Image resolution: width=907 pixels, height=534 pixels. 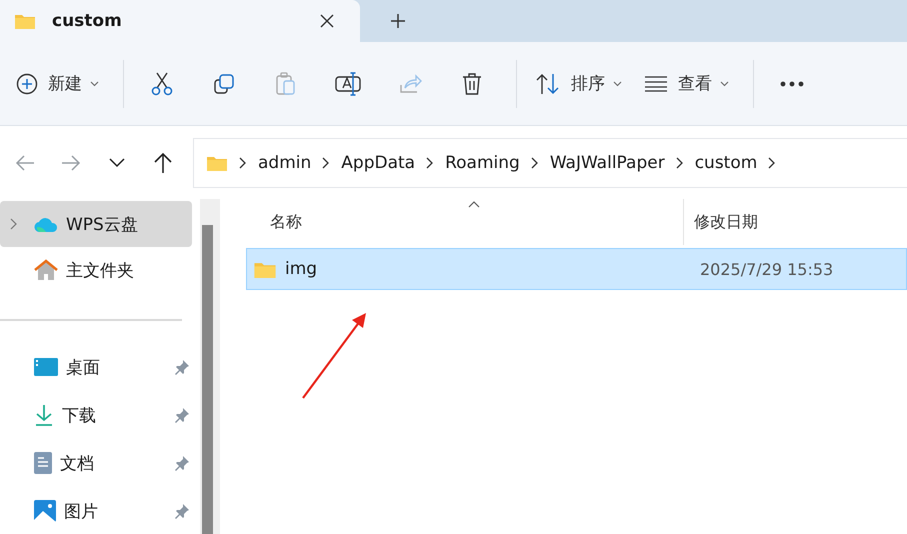 I want to click on address-bar: admin AppData Roaming WaJWallPaper custom, so click(x=550, y=163).